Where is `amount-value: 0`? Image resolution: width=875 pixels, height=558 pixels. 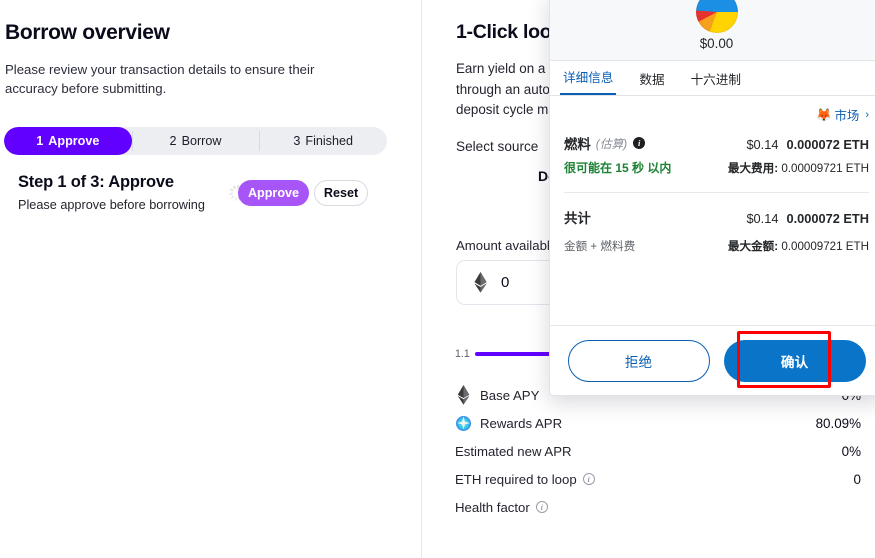 amount-value: 0 is located at coordinates (505, 282).